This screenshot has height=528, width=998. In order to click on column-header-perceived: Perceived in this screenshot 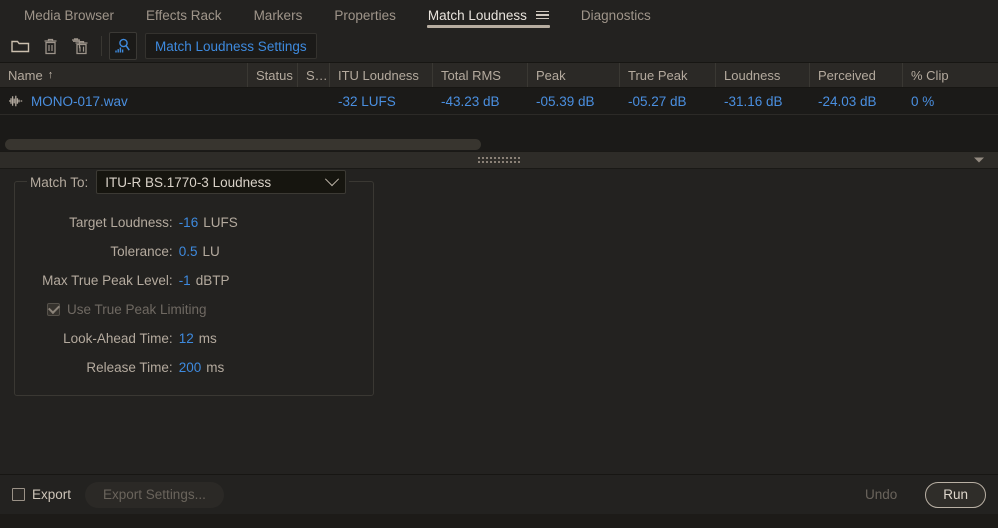, I will do `click(856, 75)`.